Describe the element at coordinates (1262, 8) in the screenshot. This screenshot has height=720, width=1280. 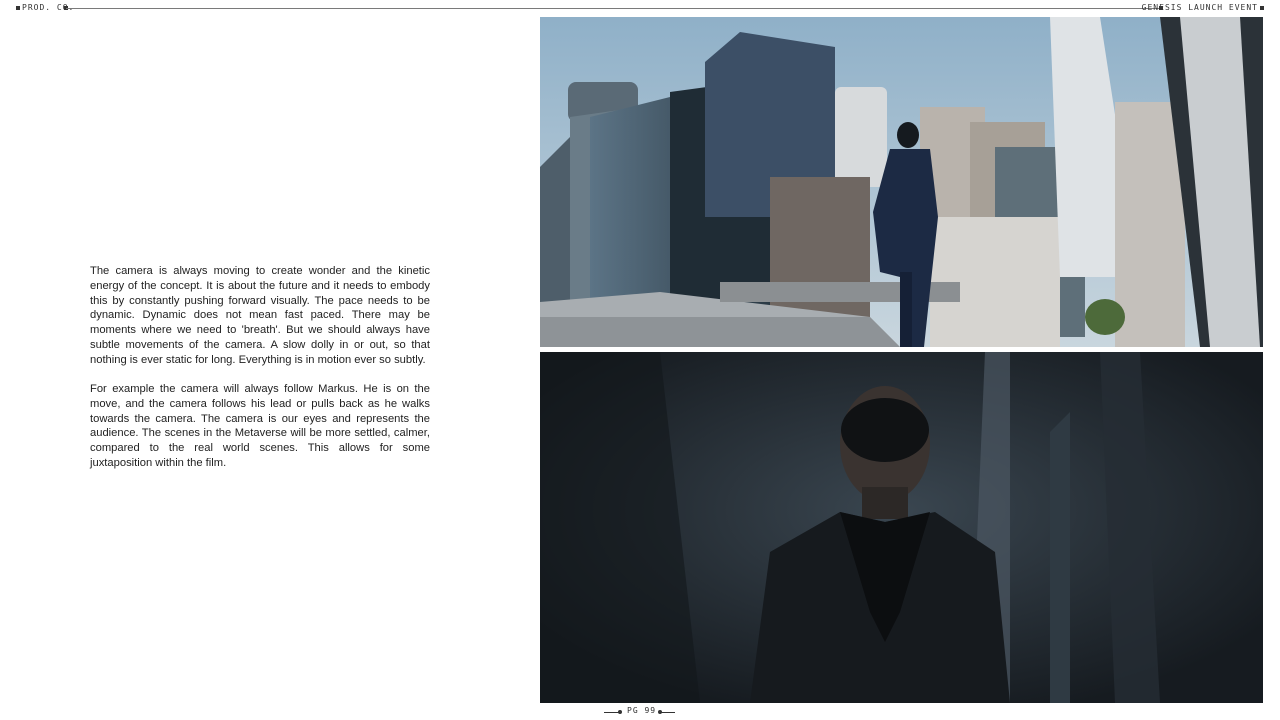
I see `header-right-dot` at that location.